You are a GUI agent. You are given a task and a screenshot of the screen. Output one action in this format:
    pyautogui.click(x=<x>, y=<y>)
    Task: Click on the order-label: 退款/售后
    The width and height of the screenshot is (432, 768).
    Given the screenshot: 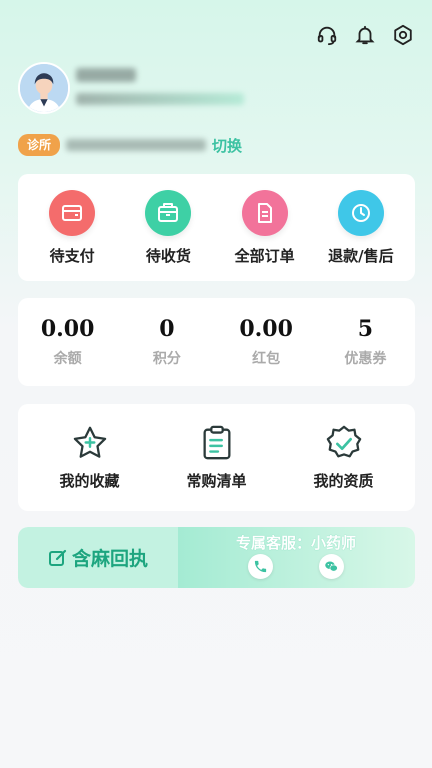 What is the action you would take?
    pyautogui.click(x=361, y=255)
    